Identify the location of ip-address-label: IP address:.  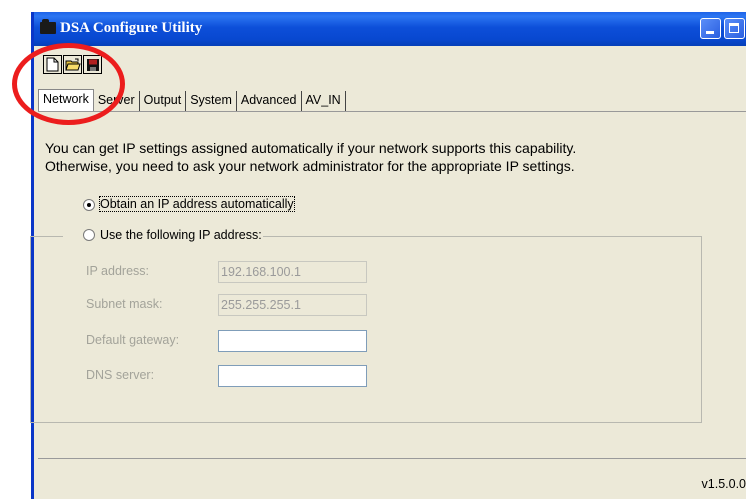
(118, 271).